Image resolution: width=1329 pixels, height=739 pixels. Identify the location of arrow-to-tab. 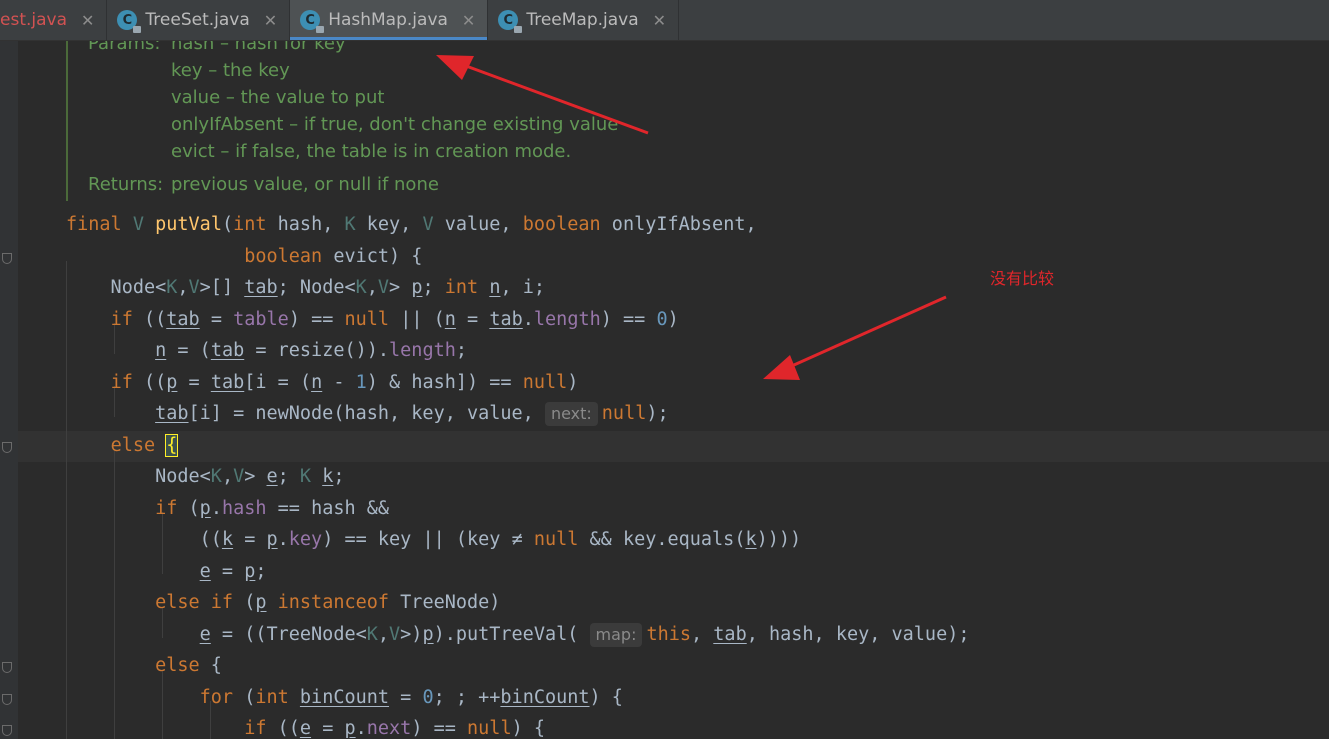
(542, 95).